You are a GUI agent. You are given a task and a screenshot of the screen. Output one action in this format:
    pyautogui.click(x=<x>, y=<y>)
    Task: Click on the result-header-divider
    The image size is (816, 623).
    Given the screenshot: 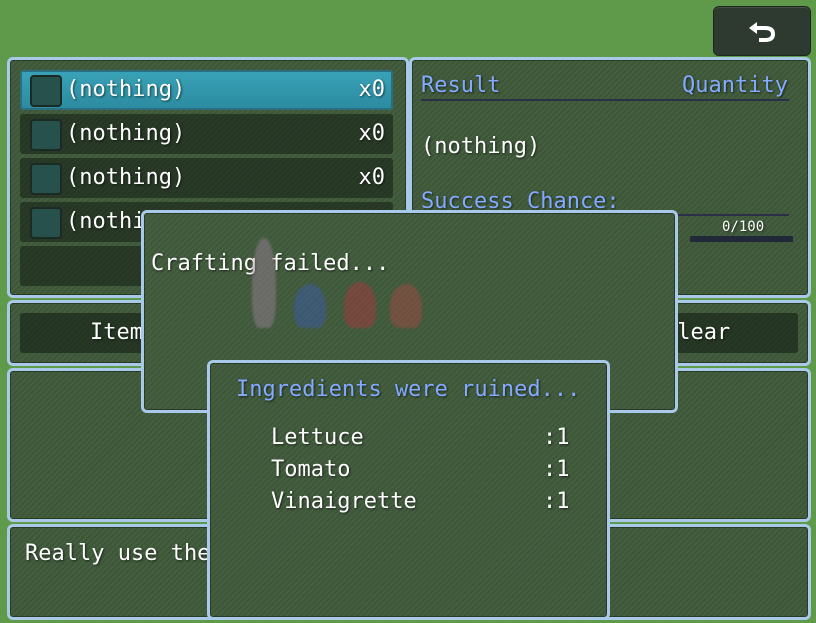 What is the action you would take?
    pyautogui.click(x=605, y=100)
    